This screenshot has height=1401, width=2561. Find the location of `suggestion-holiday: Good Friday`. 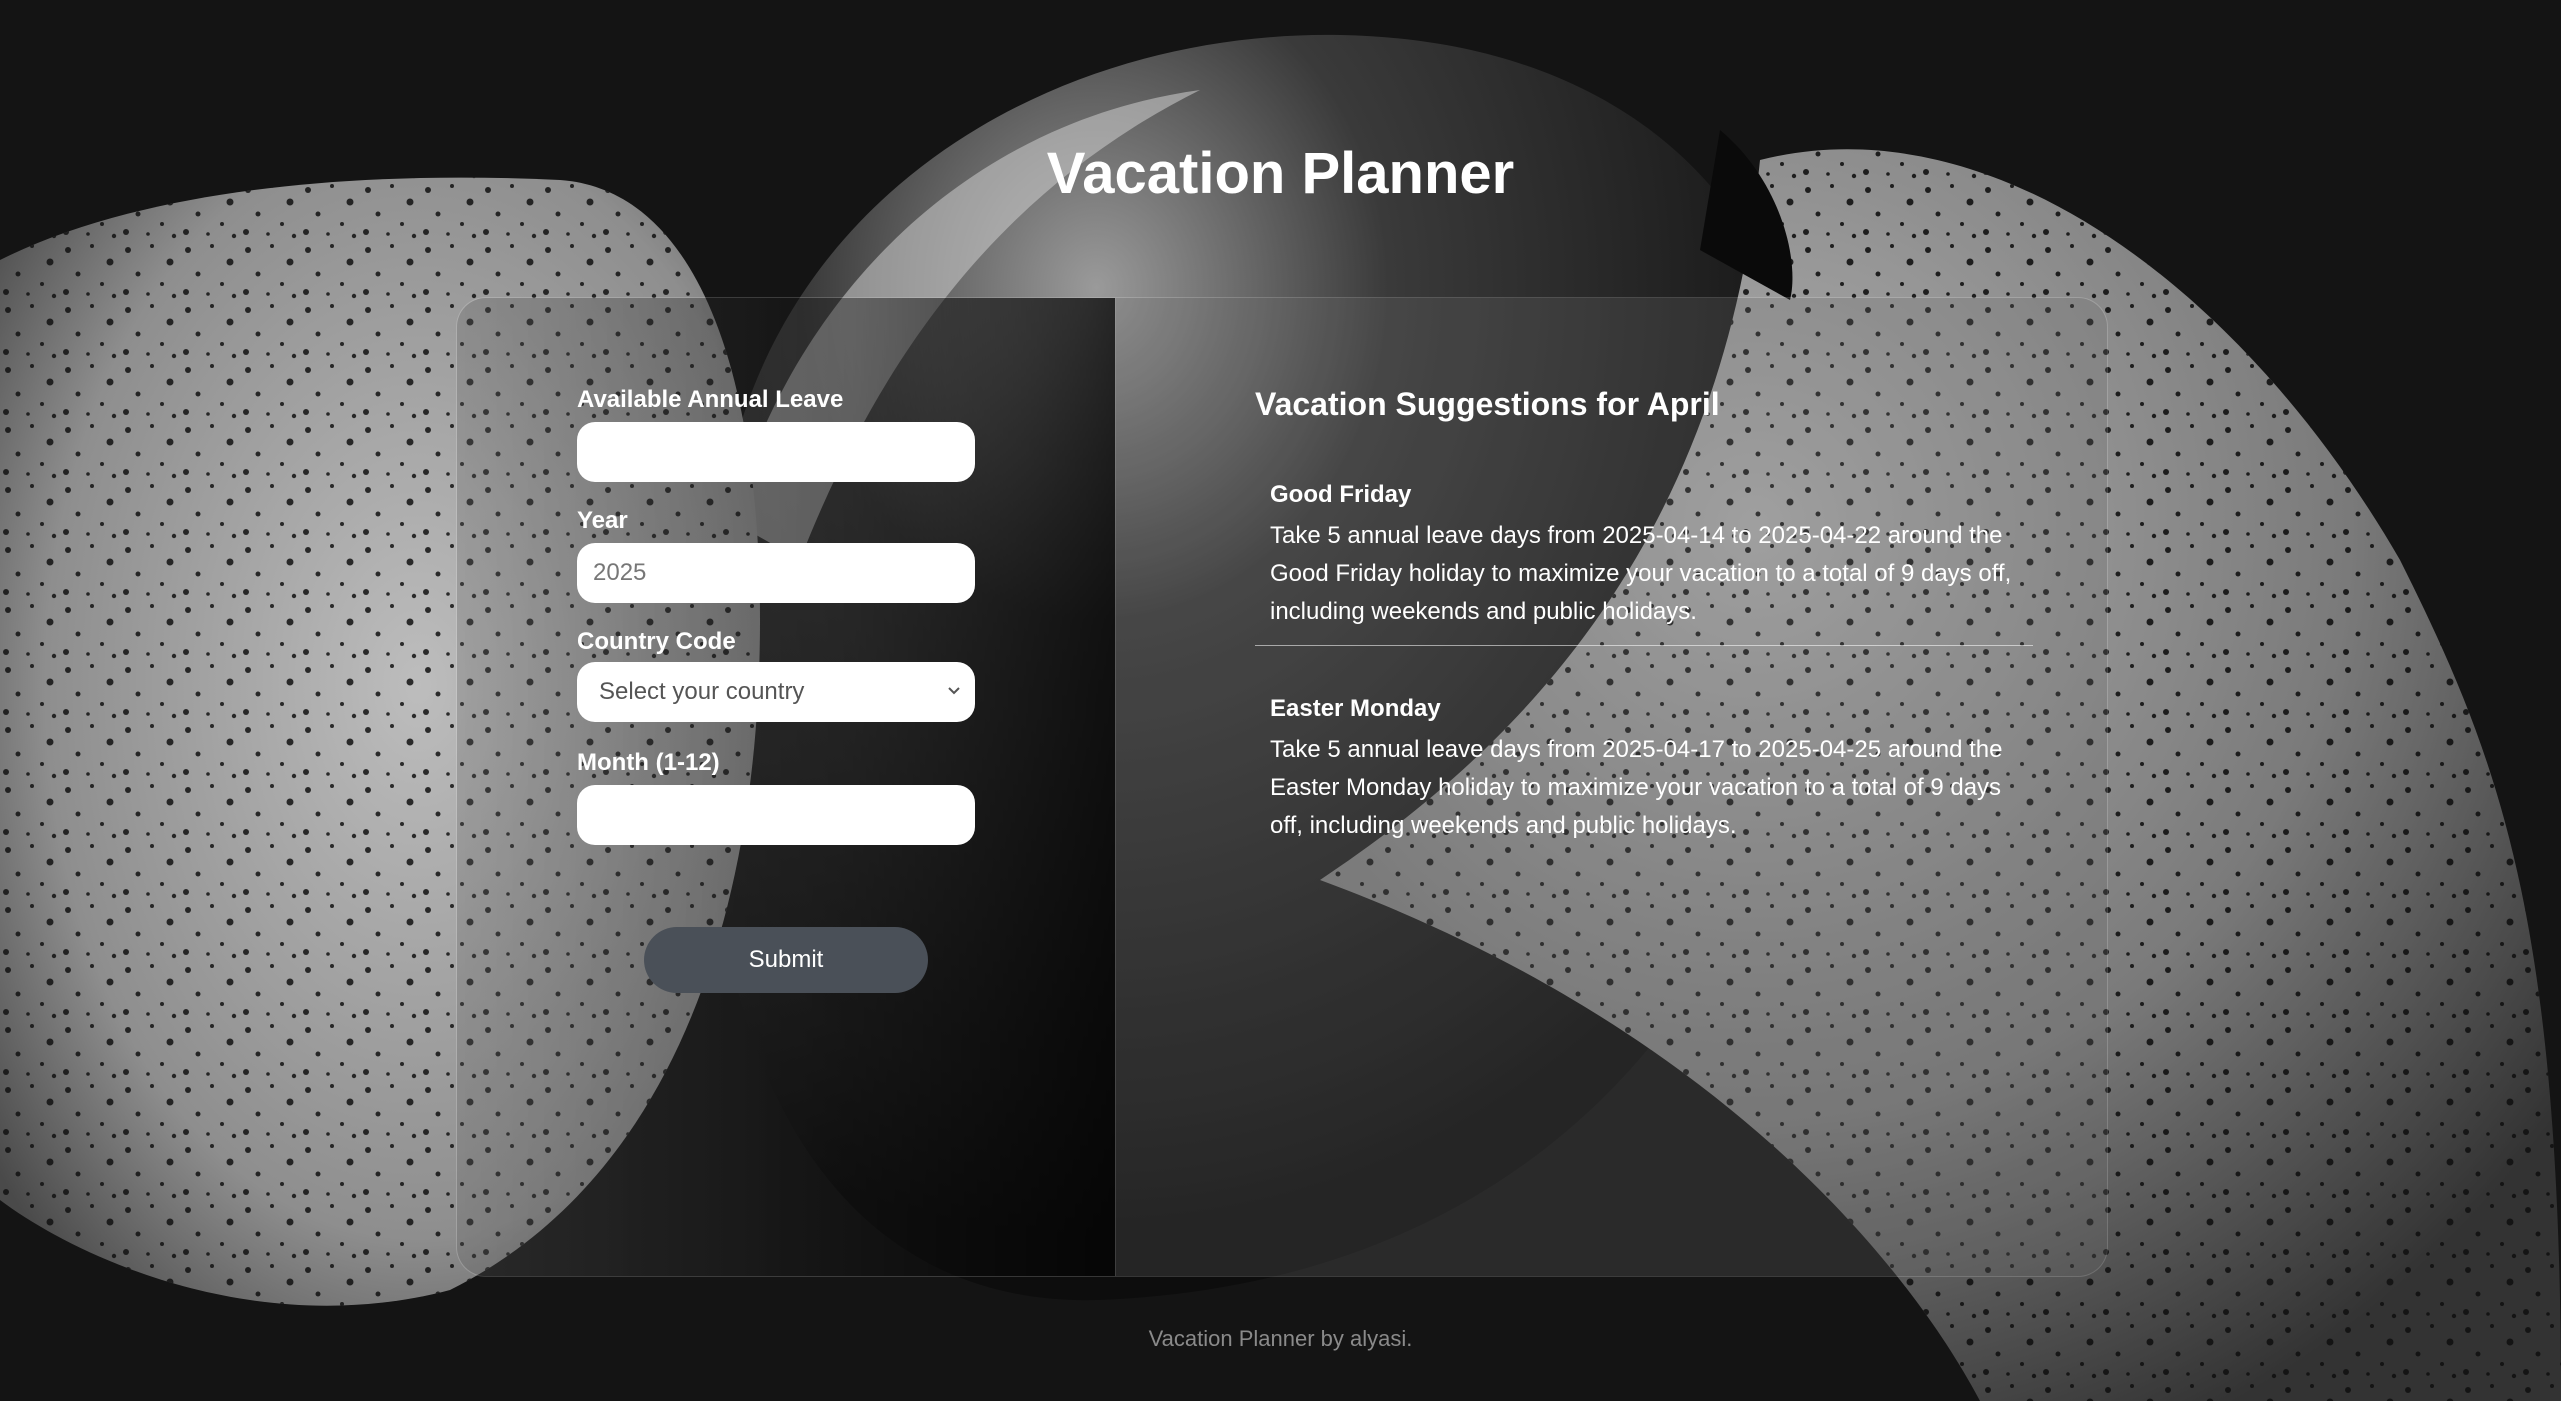

suggestion-holiday: Good Friday is located at coordinates (1341, 494).